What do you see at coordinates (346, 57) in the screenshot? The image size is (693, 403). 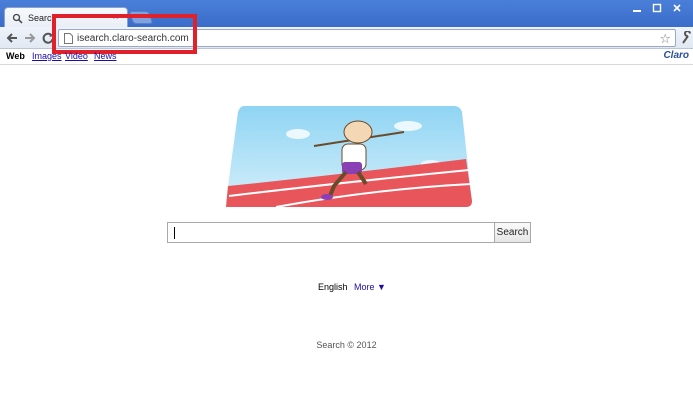 I see `search-nav-bar: Web Images Video News Claro` at bounding box center [346, 57].